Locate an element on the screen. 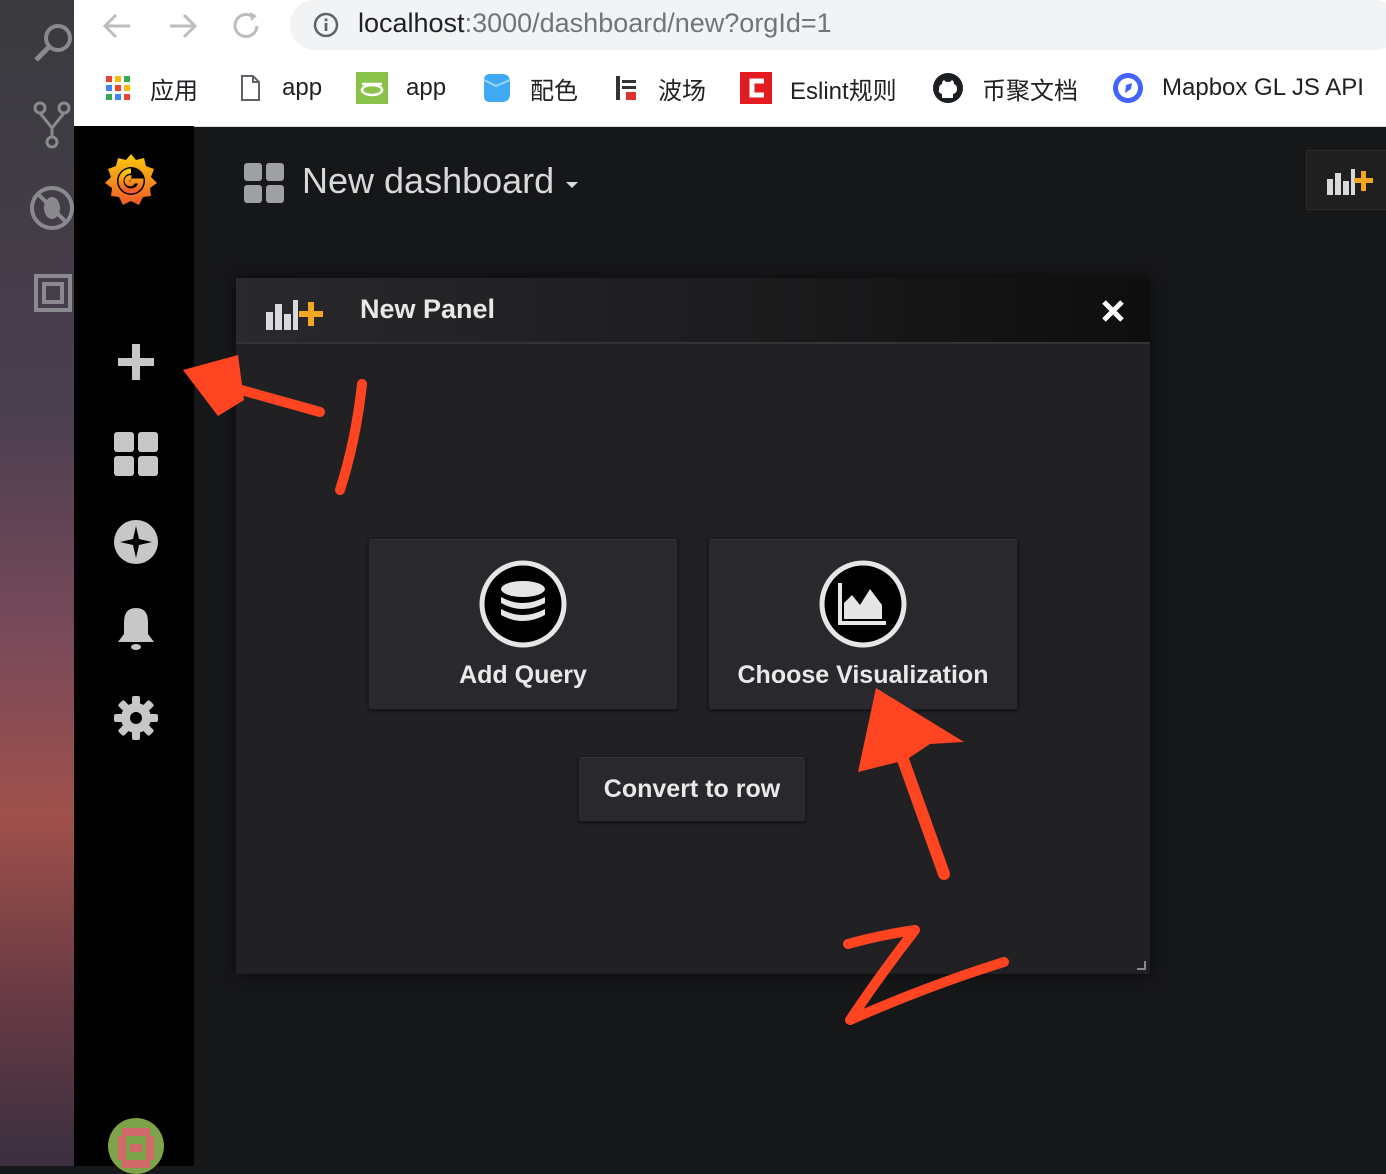 The image size is (1386, 1174). bookmark-app-2: app is located at coordinates (401, 88).